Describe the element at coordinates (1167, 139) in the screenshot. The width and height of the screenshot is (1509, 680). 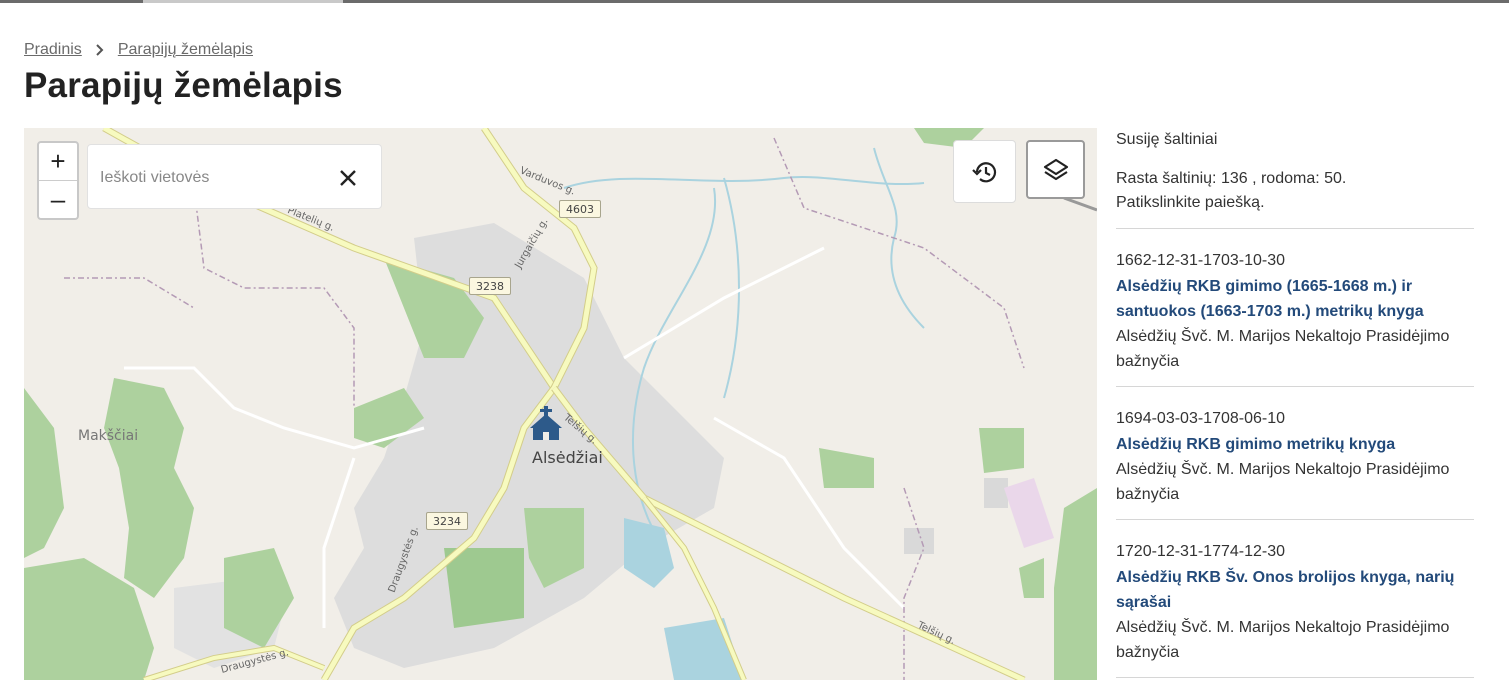
I see `related-sources-title: Susiję šaltiniai` at that location.